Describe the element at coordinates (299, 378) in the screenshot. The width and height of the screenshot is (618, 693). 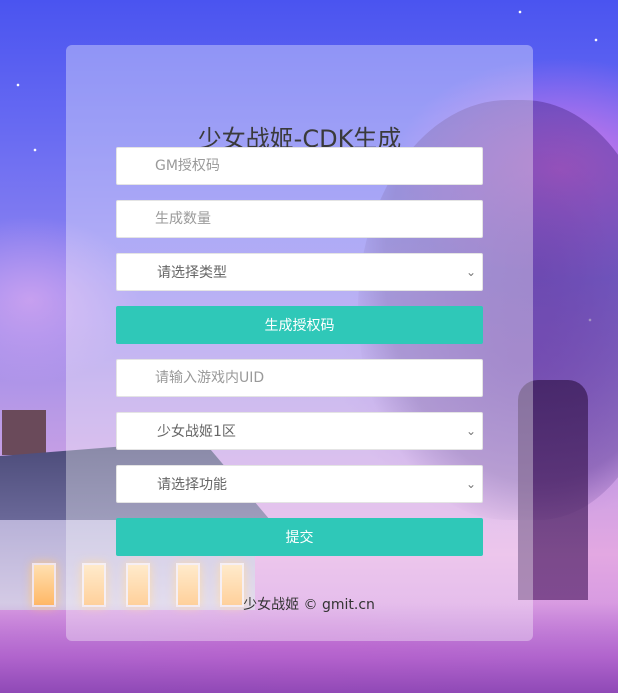
I see `uid-input` at that location.